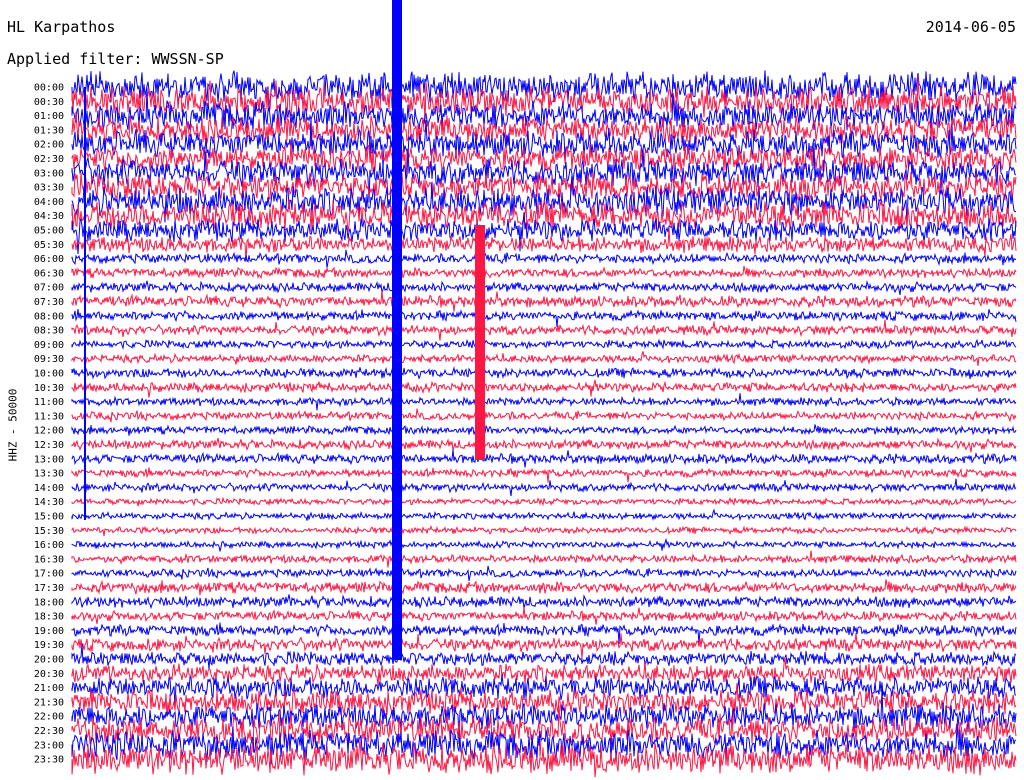 The height and width of the screenshot is (780, 1024). I want to click on trace-row-1930, so click(544, 646).